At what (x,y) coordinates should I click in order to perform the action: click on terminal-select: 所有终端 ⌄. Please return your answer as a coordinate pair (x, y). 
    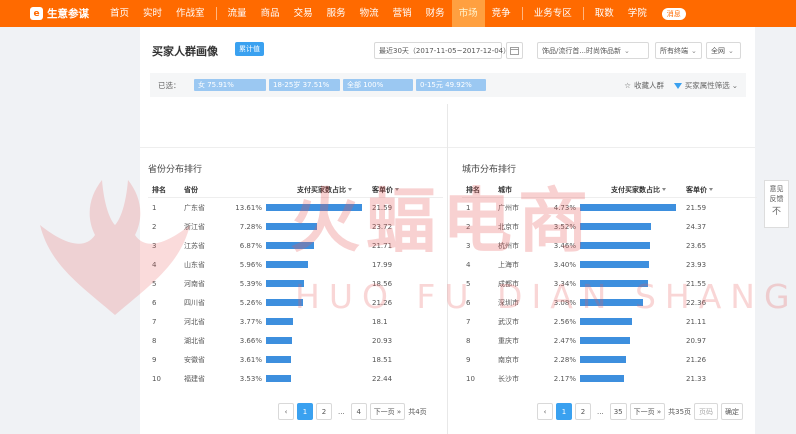
    Looking at the image, I should click on (678, 50).